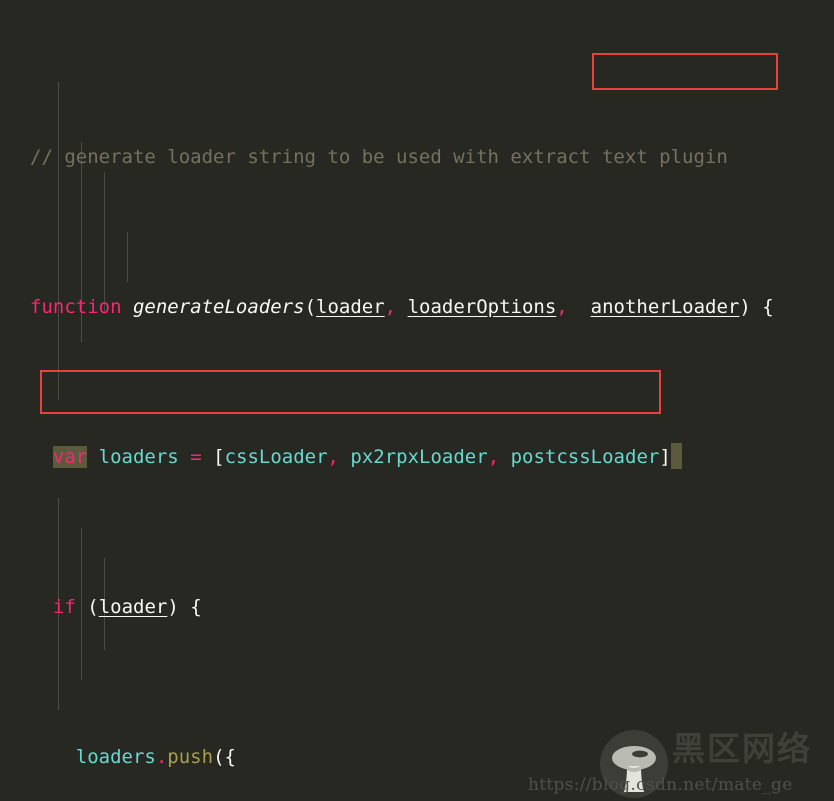 Image resolution: width=834 pixels, height=801 pixels. I want to click on function-name: generateLoaders, so click(218, 307).